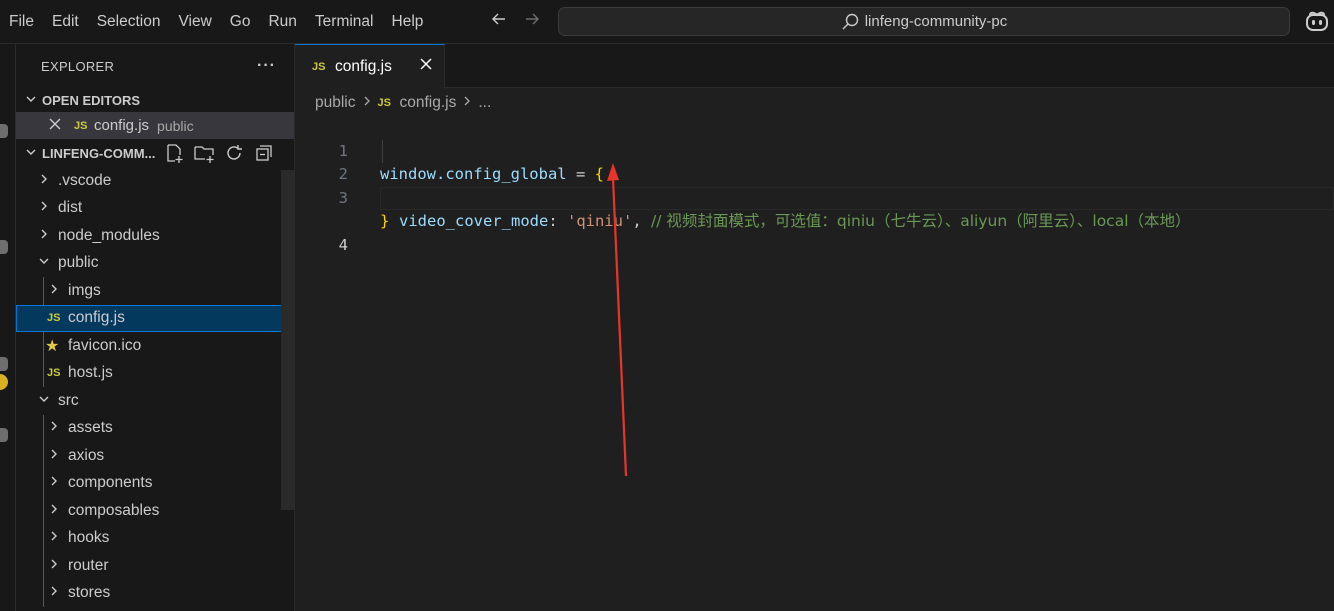 This screenshot has height=611, width=1334. I want to click on new-folder-icon, so click(204, 153).